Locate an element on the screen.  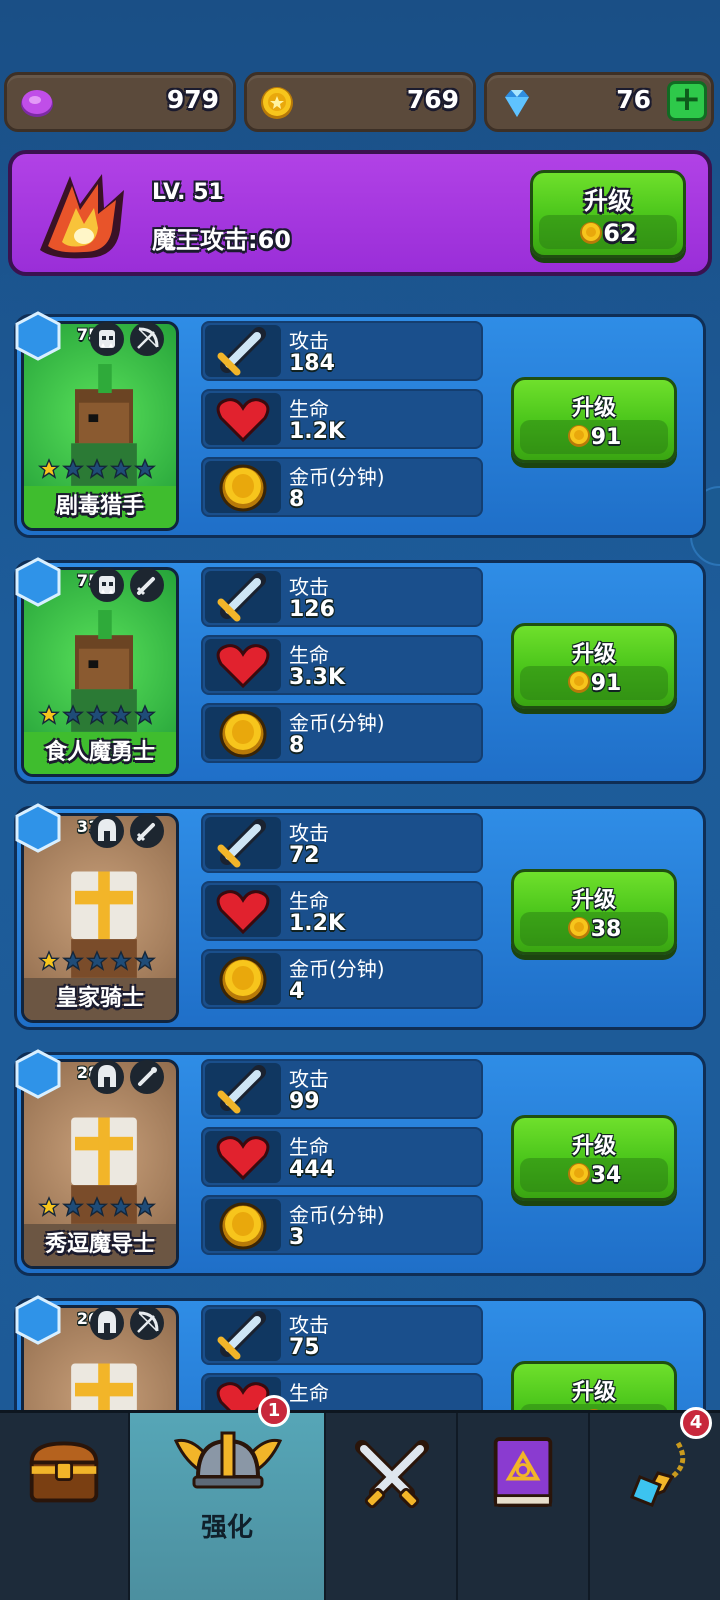
attack-value: 75 is located at coordinates (304, 1347).